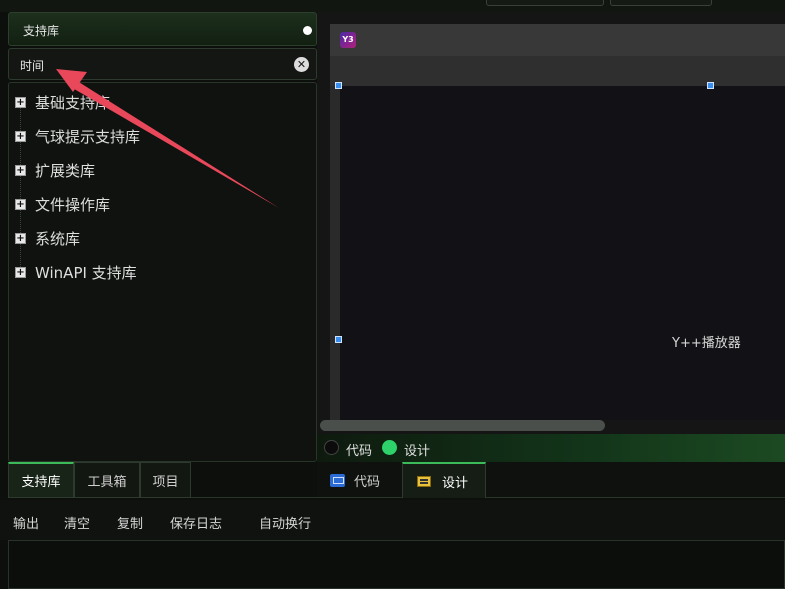 Image resolution: width=785 pixels, height=589 pixels. Describe the element at coordinates (551, 480) in the screenshot. I see `editor-tabs: 代码 设计` at that location.